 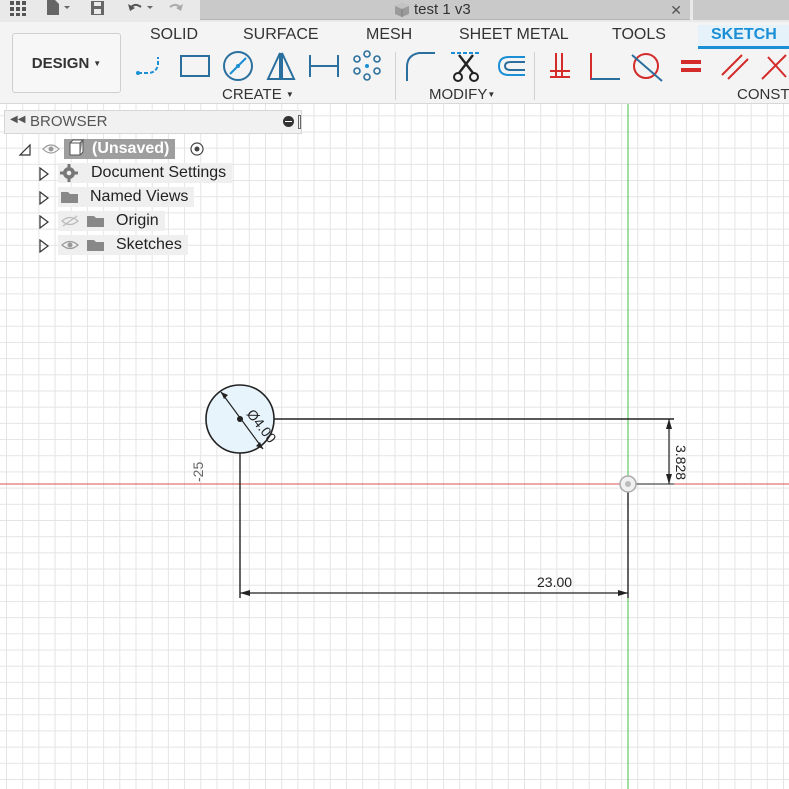 What do you see at coordinates (288, 121) in the screenshot?
I see `minimize-panel-icon` at bounding box center [288, 121].